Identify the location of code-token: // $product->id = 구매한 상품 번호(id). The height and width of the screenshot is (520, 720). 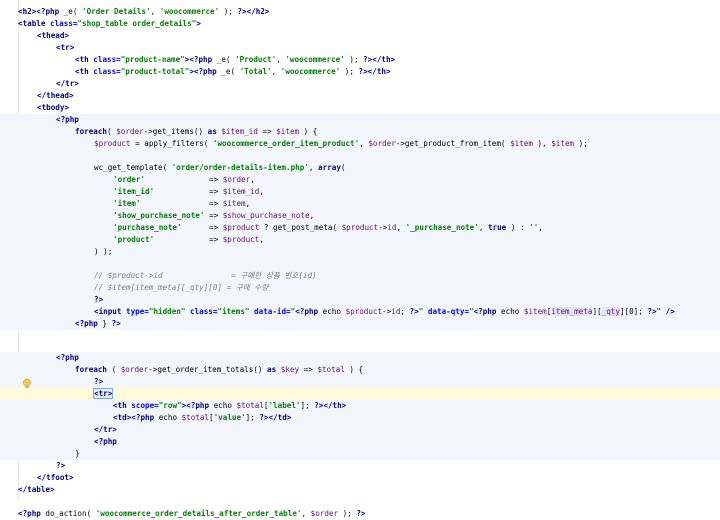
(205, 275).